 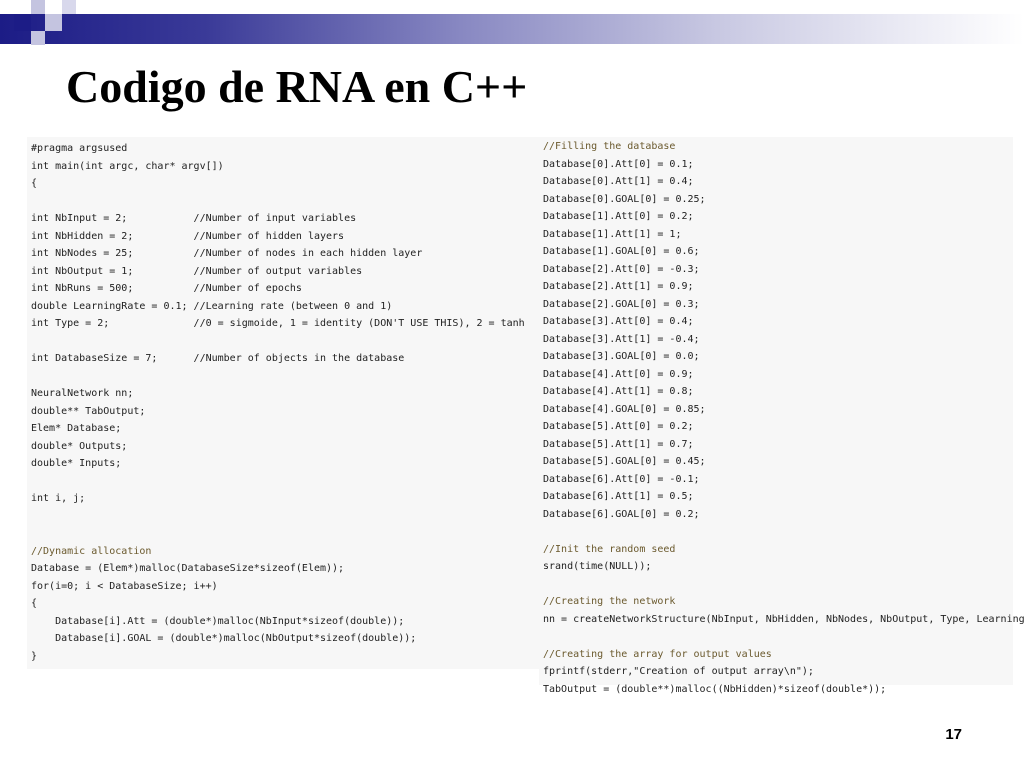 I want to click on code-line: Database[6].Att[1] = 0.5;, so click(x=618, y=496).